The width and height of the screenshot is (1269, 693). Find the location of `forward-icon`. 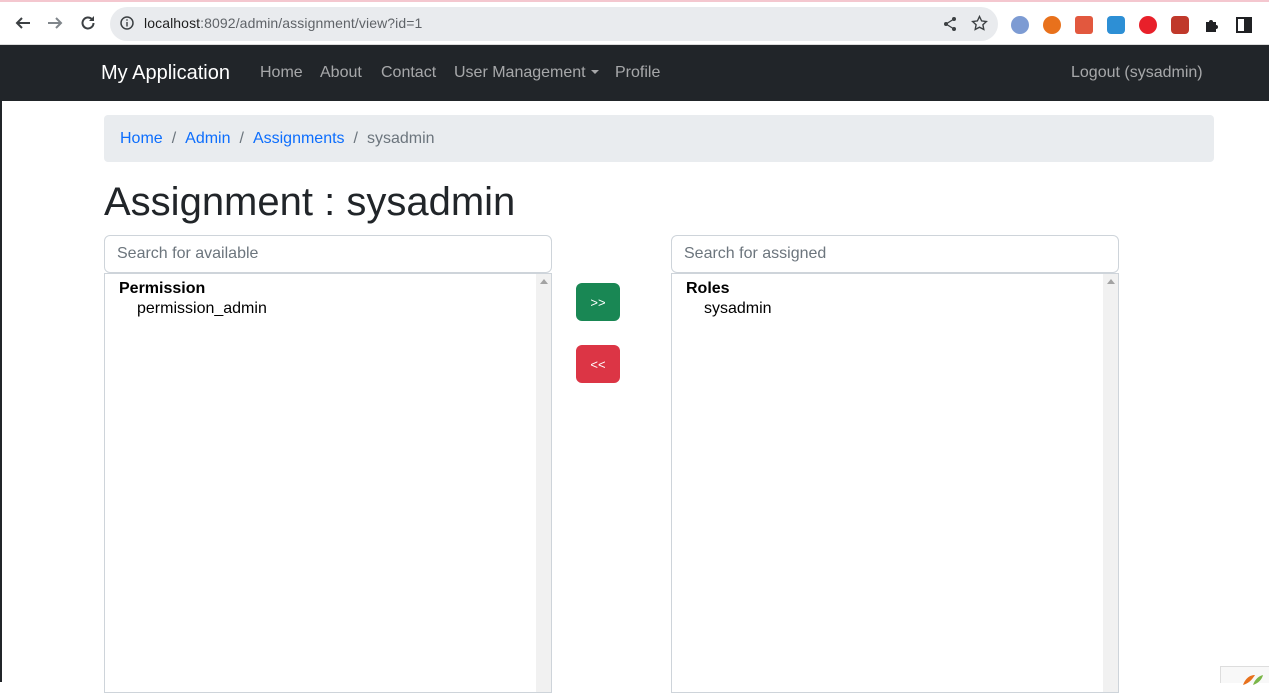

forward-icon is located at coordinates (55, 23).